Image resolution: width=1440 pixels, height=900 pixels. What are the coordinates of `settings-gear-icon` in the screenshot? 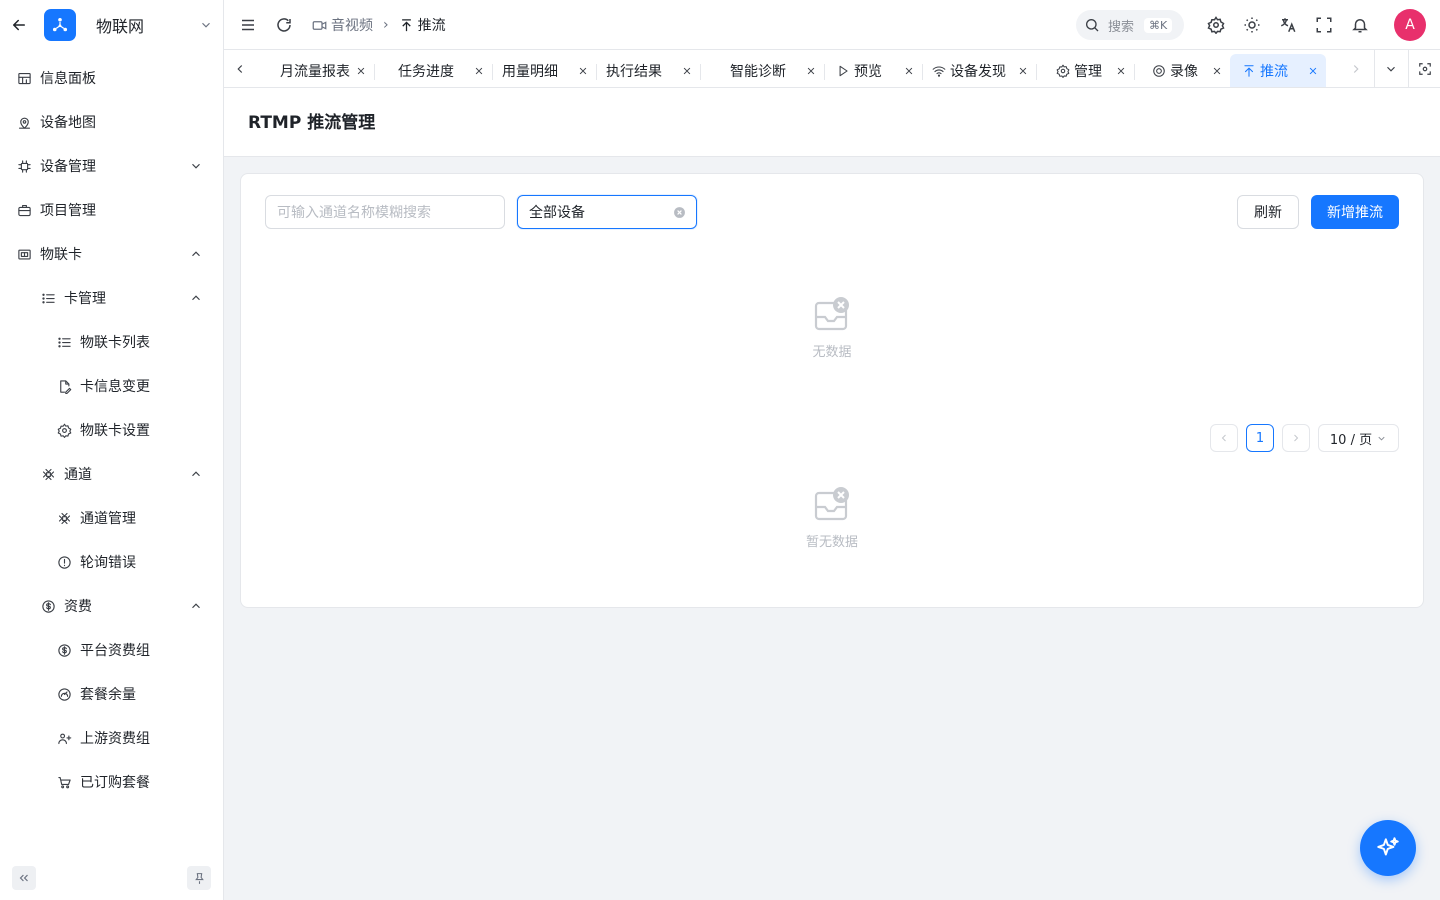 It's located at (1216, 25).